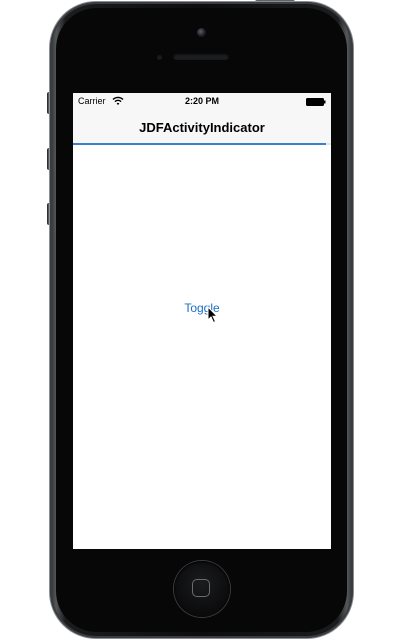  I want to click on toggle-button: Toggle, so click(202, 308).